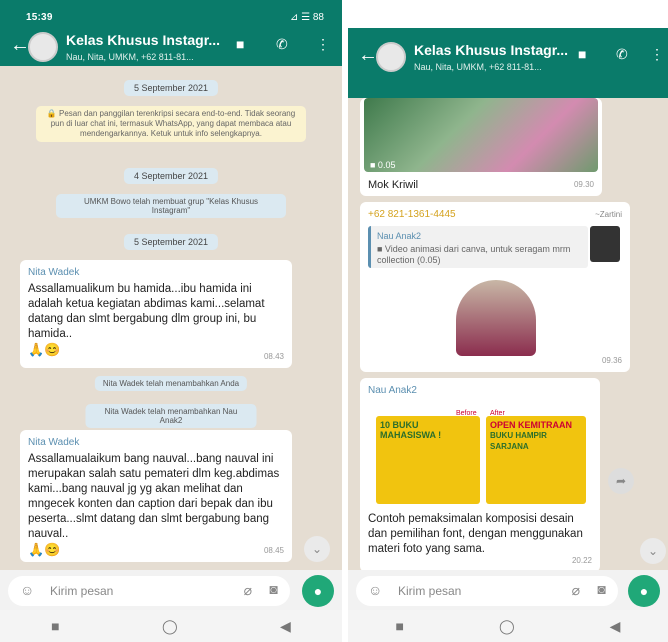 The width and height of the screenshot is (668, 642). Describe the element at coordinates (393, 185) in the screenshot. I see `video-caption: Mok Kriwil` at that location.